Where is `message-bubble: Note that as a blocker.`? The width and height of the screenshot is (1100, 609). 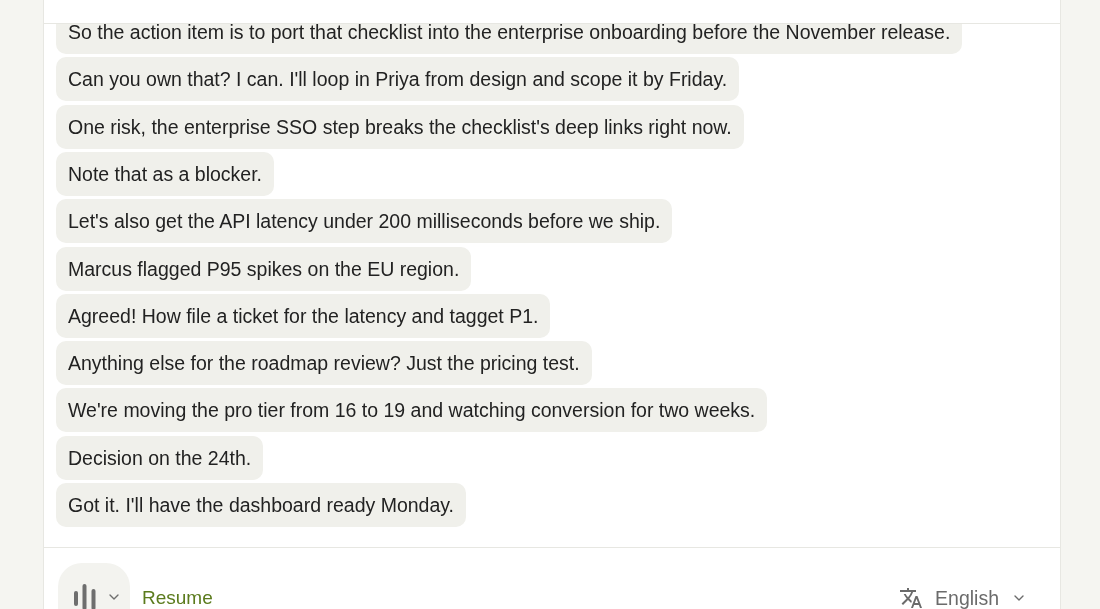
message-bubble: Note that as a blocker. is located at coordinates (165, 173).